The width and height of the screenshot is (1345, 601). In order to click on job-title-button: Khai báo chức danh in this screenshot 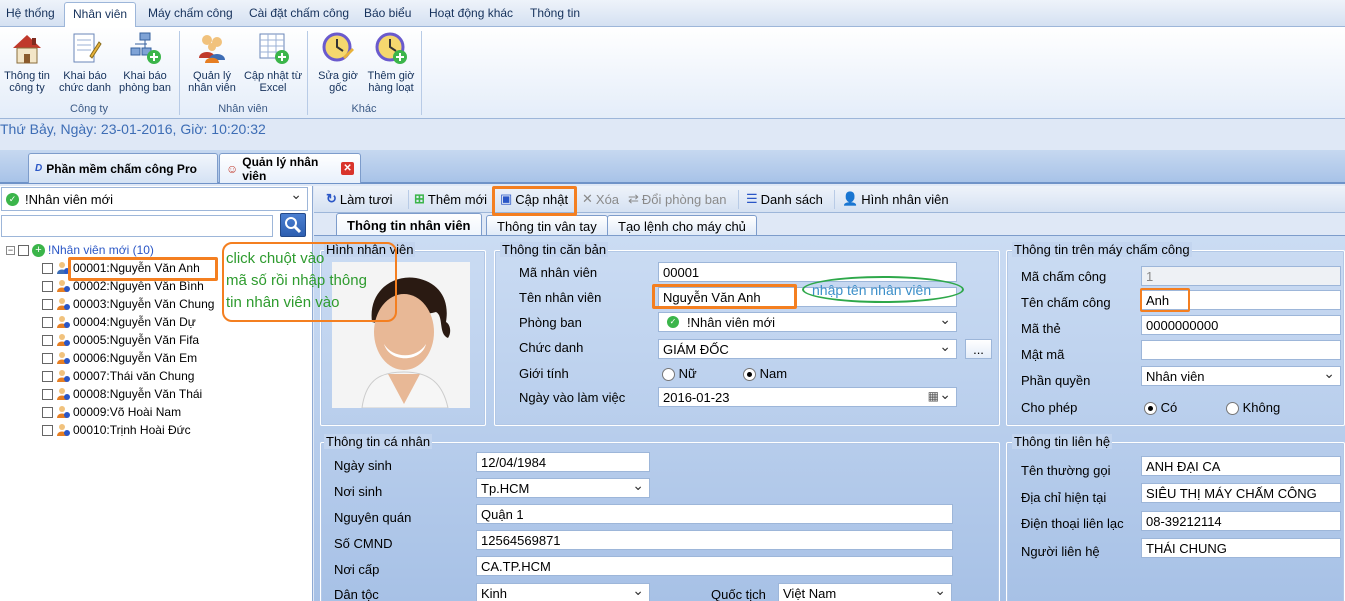, I will do `click(85, 62)`.